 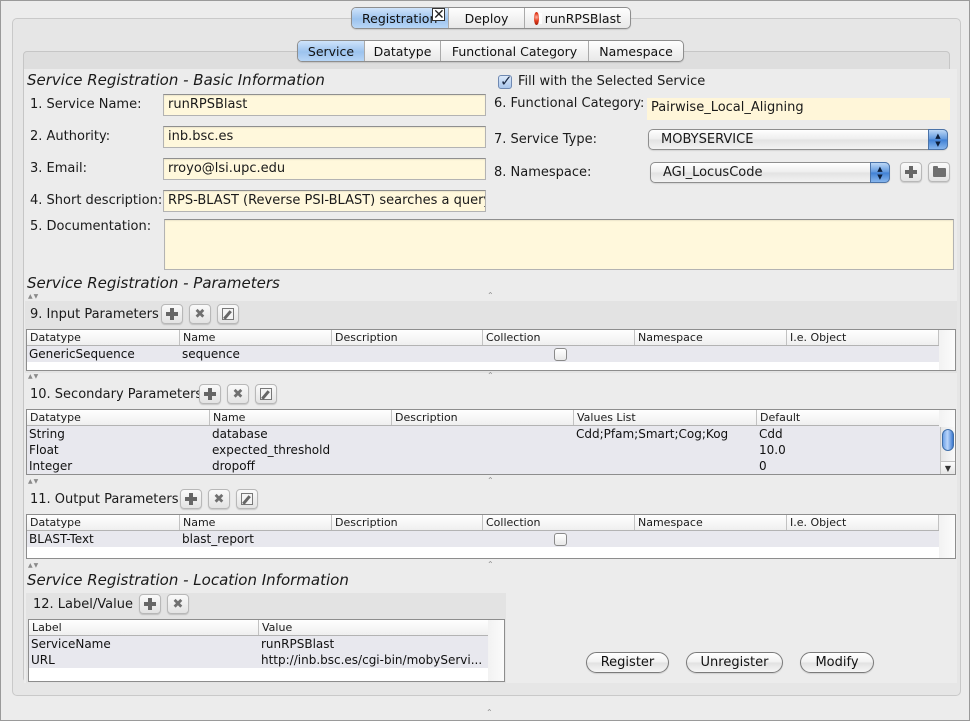 I want to click on modify-button: Modify, so click(x=837, y=662).